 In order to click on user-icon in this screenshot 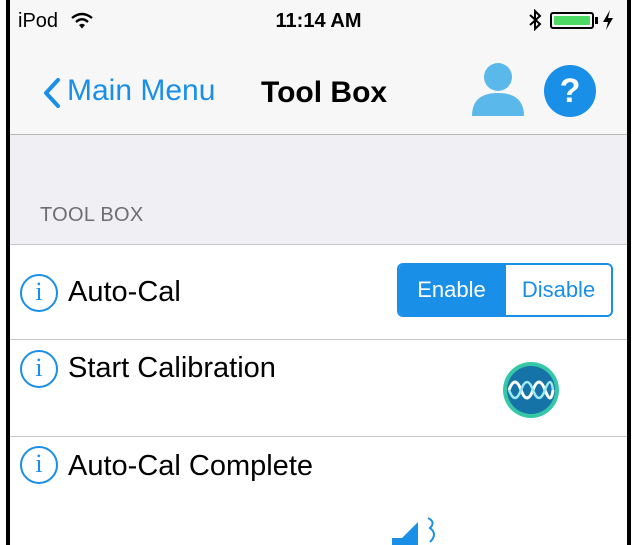, I will do `click(498, 88)`.